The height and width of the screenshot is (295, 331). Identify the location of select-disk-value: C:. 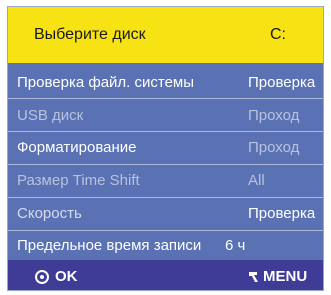
(278, 35).